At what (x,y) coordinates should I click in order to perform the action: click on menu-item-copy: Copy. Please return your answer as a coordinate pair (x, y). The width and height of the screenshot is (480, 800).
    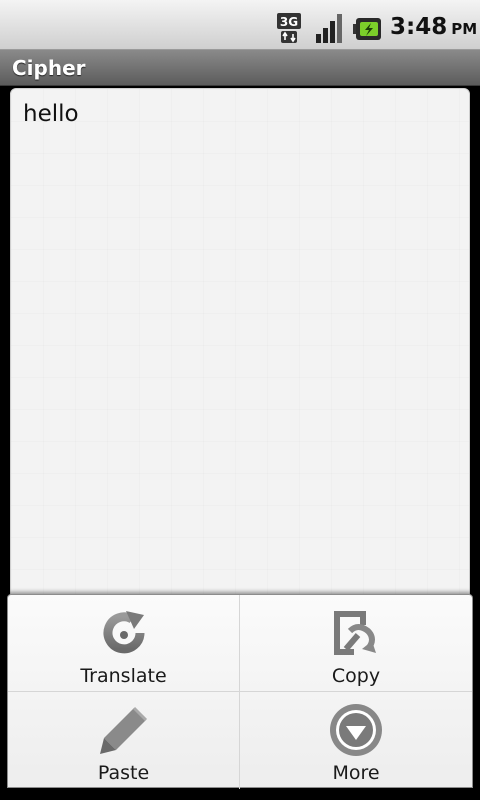
    Looking at the image, I should click on (356, 643).